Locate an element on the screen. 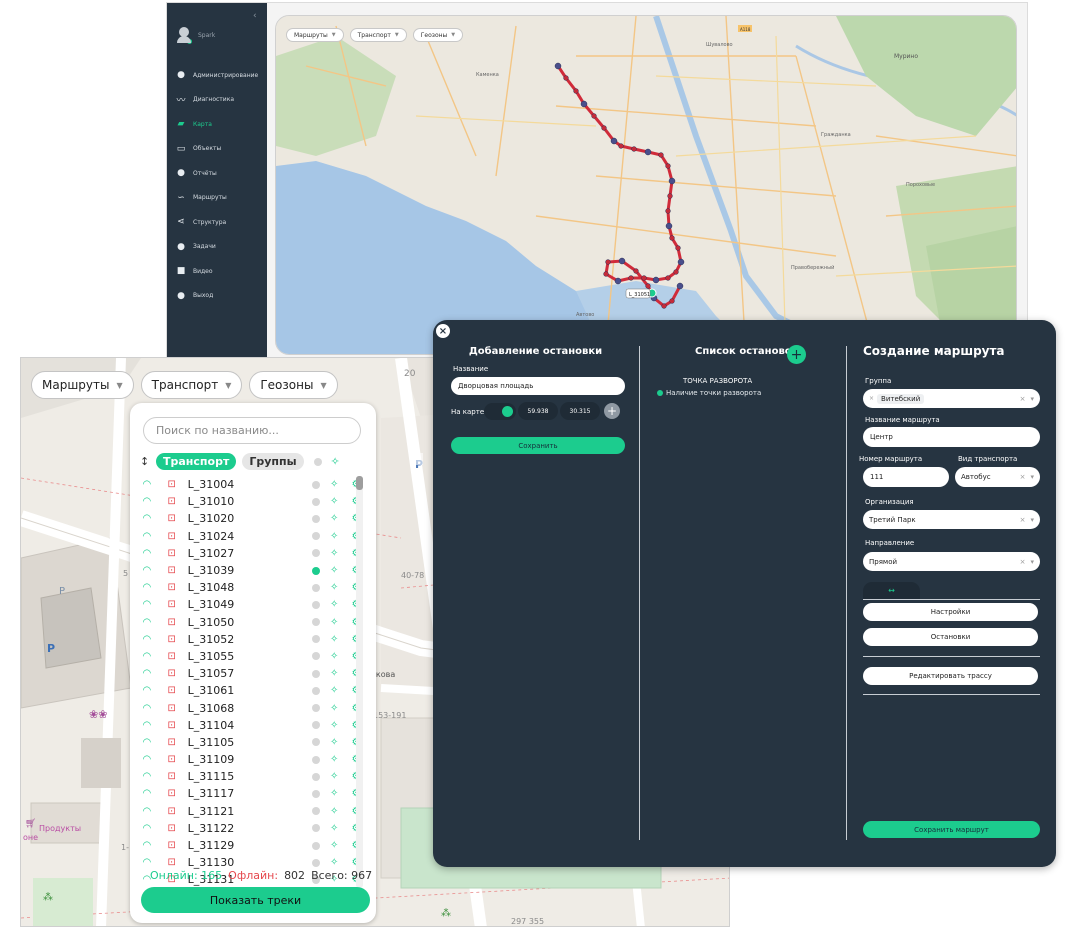 The image size is (1066, 927). route-direction-tab: ↔ is located at coordinates (891, 590).